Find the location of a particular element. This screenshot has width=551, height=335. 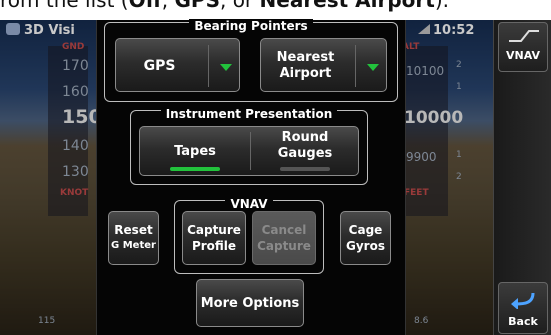

vnav-title: VNAV is located at coordinates (249, 202).